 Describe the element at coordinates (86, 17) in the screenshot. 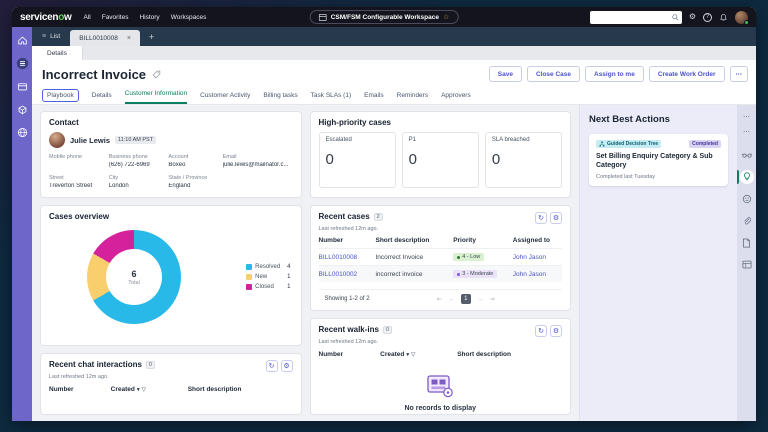

I see `nav-item-all: All` at that location.